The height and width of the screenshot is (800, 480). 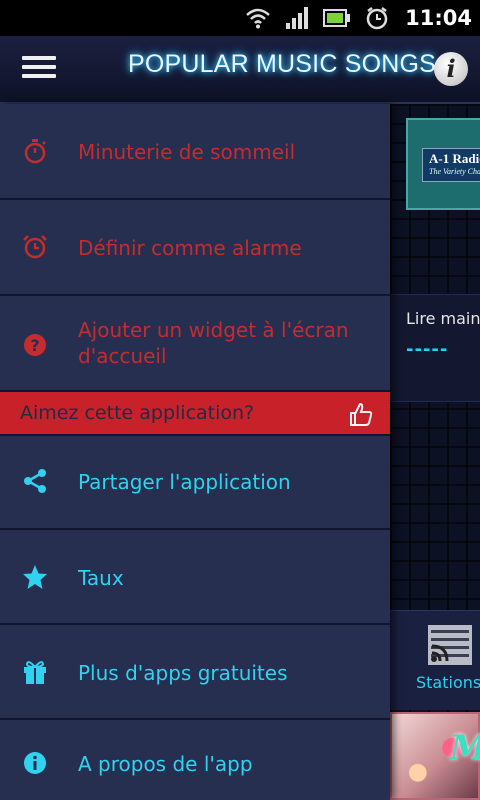 What do you see at coordinates (195, 577) in the screenshot?
I see `menu-item-rate: Taux` at bounding box center [195, 577].